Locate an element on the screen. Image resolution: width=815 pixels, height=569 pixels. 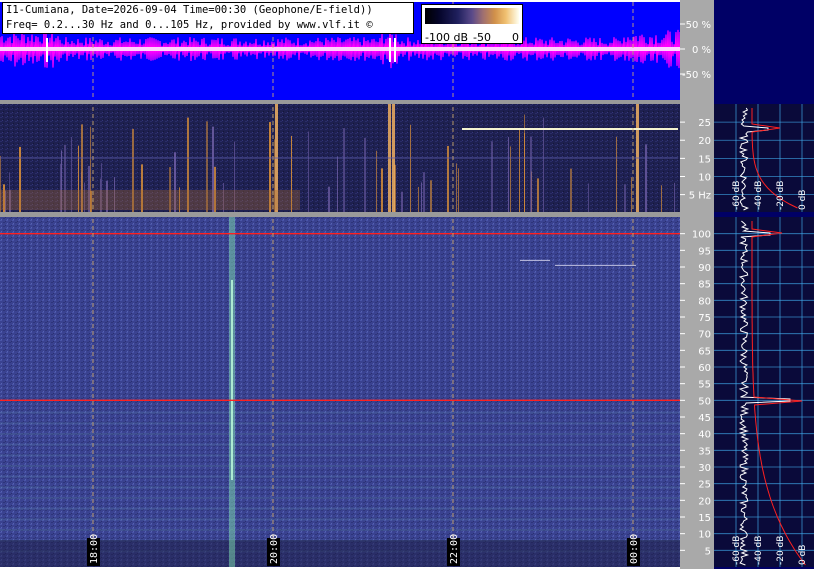
spec-low-db-label-1: -40 dB is located at coordinates (759, 195).